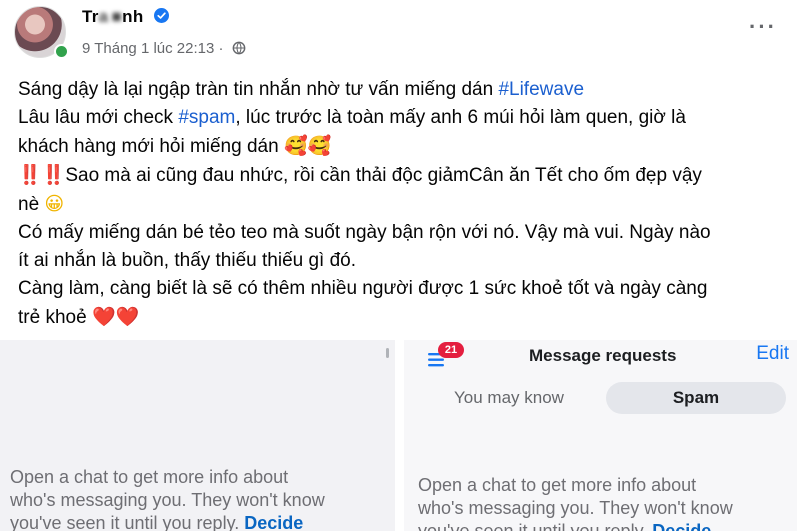  What do you see at coordinates (239, 48) in the screenshot?
I see `globe-icon` at bounding box center [239, 48].